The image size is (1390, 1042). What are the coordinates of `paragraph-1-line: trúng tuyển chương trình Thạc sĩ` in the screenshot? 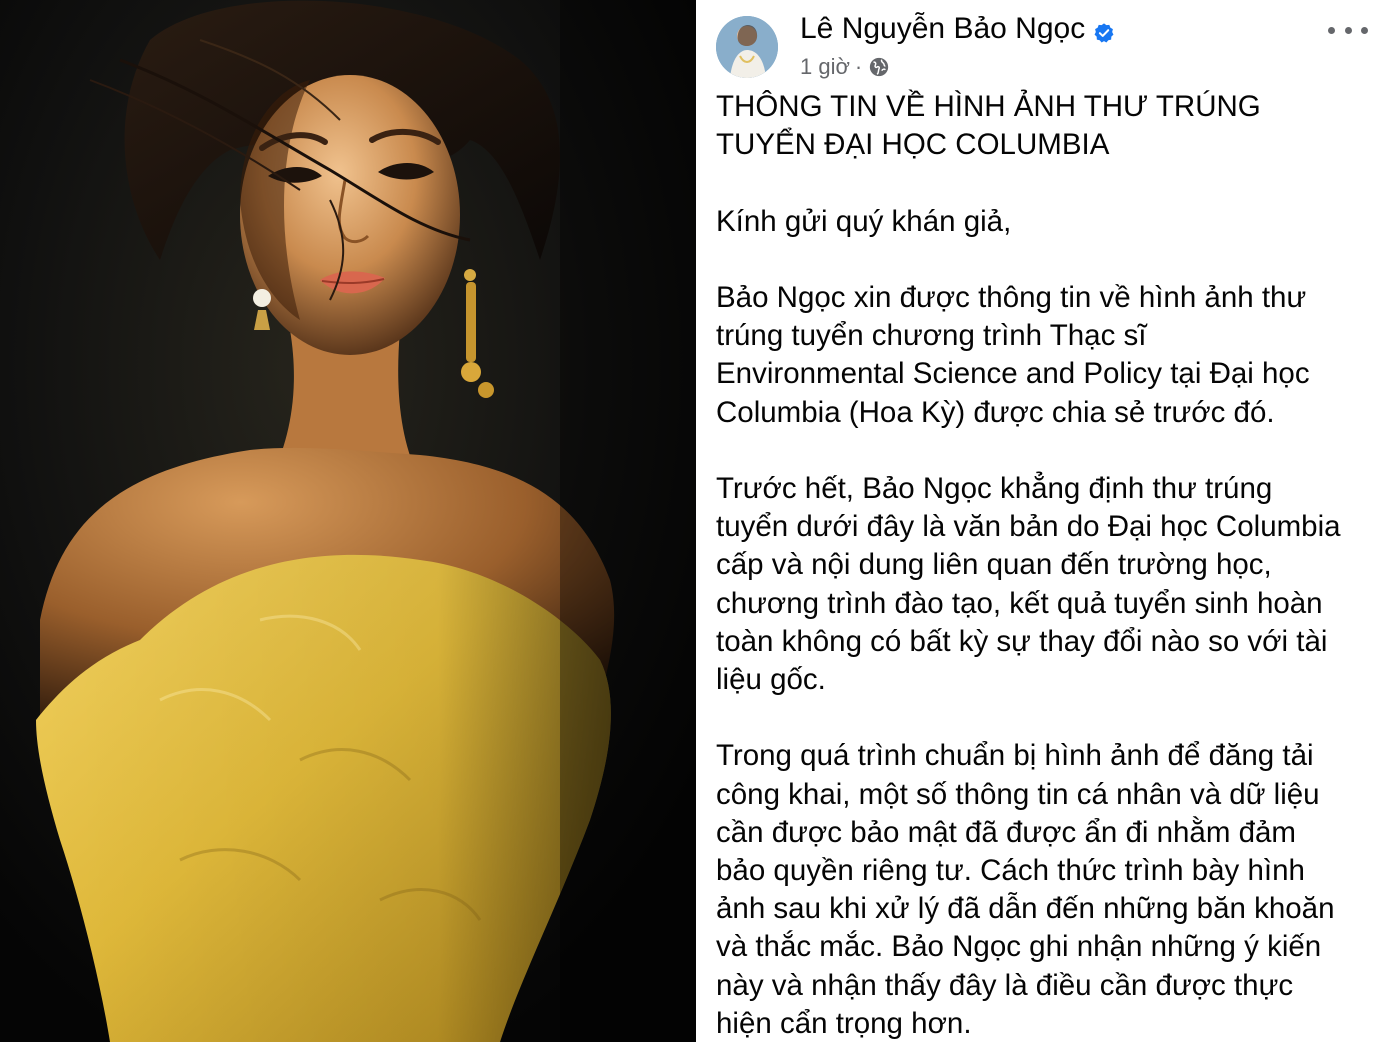 It's located at (931, 336).